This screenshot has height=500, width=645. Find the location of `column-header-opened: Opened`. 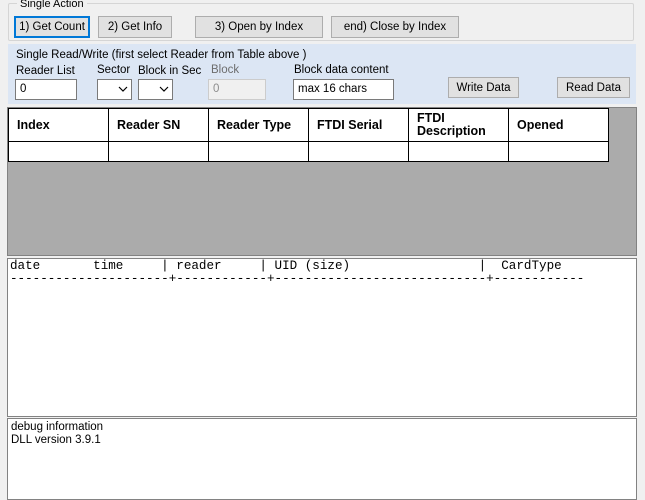

column-header-opened: Opened is located at coordinates (558, 125).